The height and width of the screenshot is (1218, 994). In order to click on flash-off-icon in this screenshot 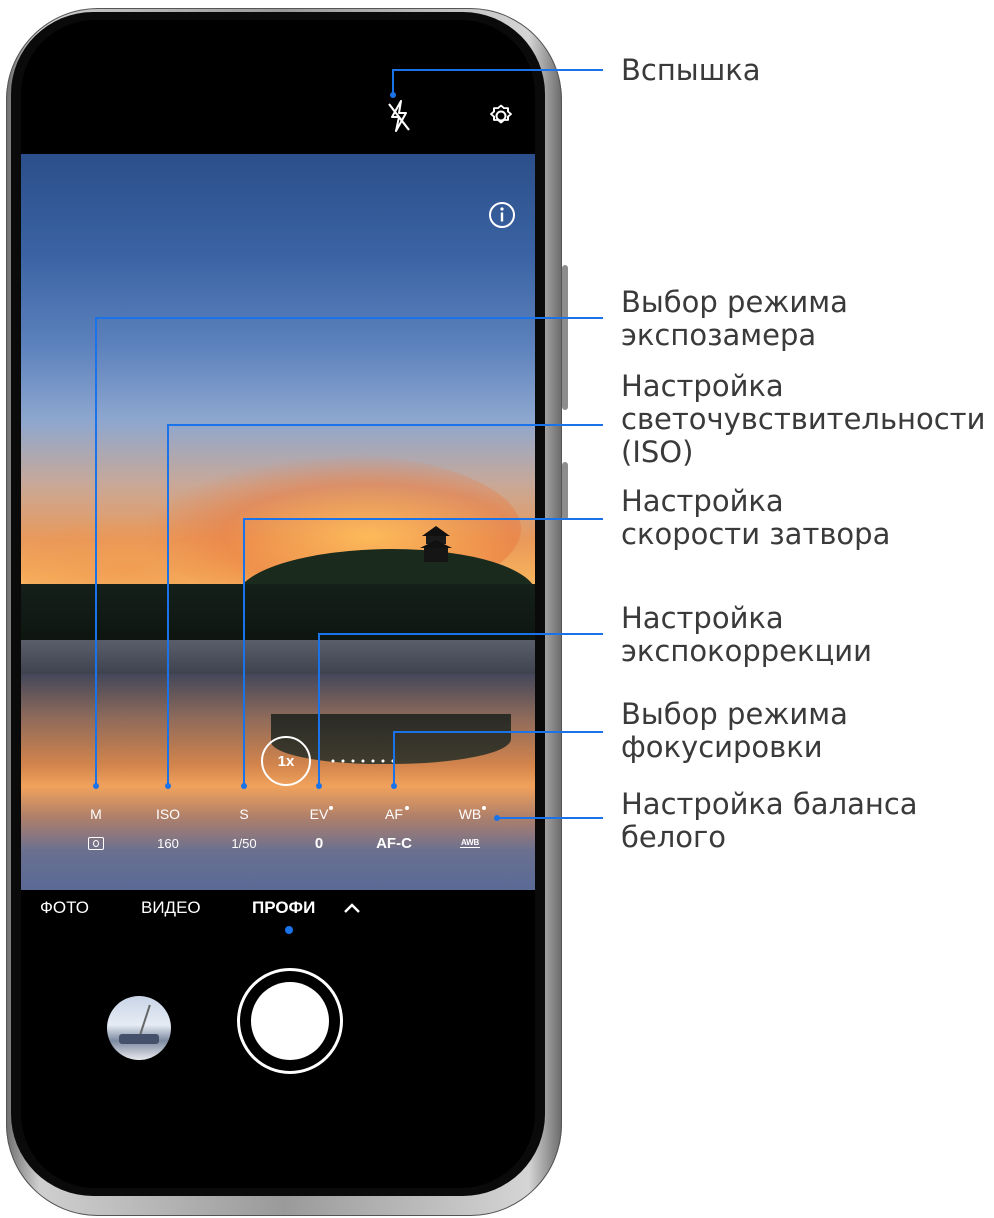, I will do `click(399, 116)`.